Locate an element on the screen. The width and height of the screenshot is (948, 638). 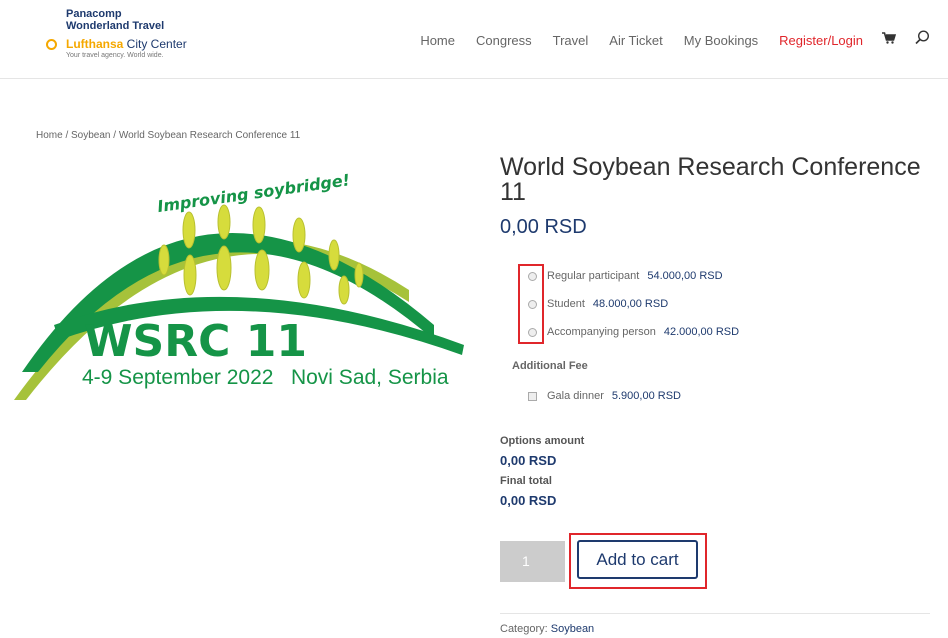
product-category: Category: Soybean is located at coordinates (547, 629).